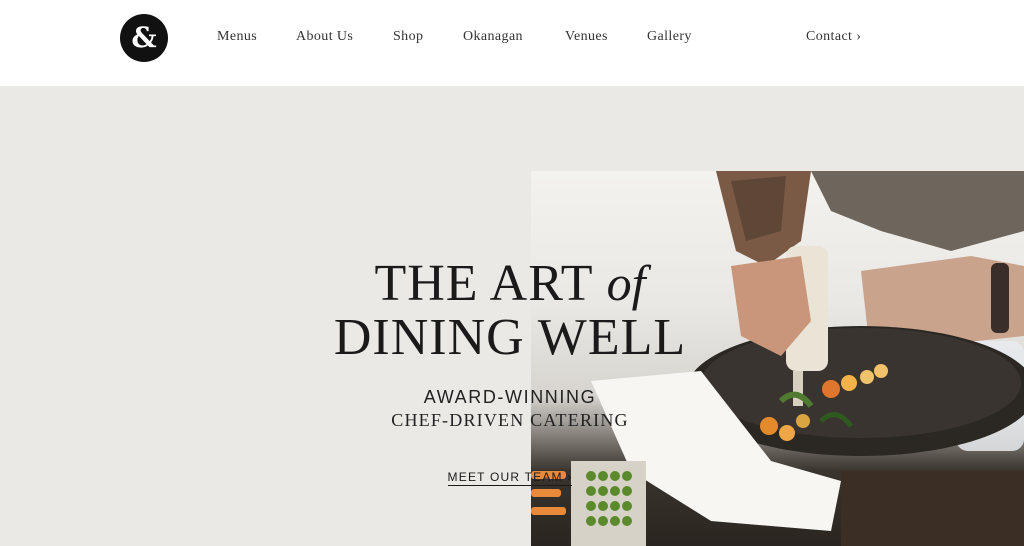  I want to click on hero-title: THE ART of DINING WELL, so click(510, 310).